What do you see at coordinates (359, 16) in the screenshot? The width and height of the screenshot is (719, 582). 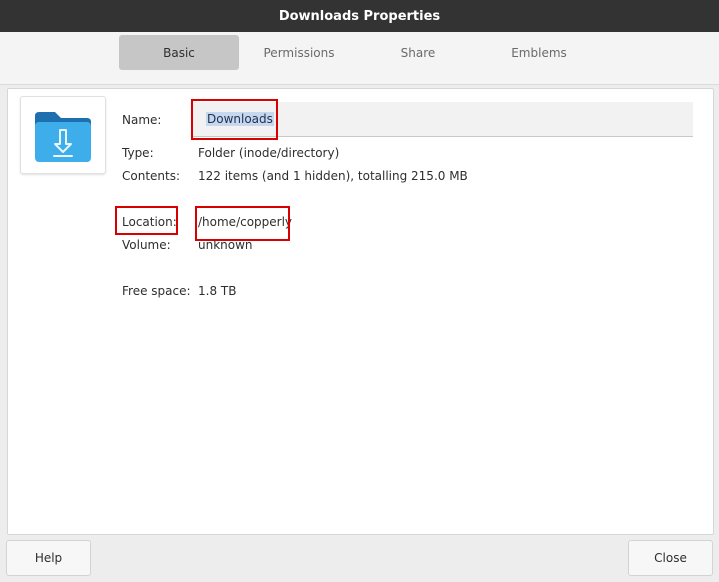 I see `window-title: Downloads Properties` at bounding box center [359, 16].